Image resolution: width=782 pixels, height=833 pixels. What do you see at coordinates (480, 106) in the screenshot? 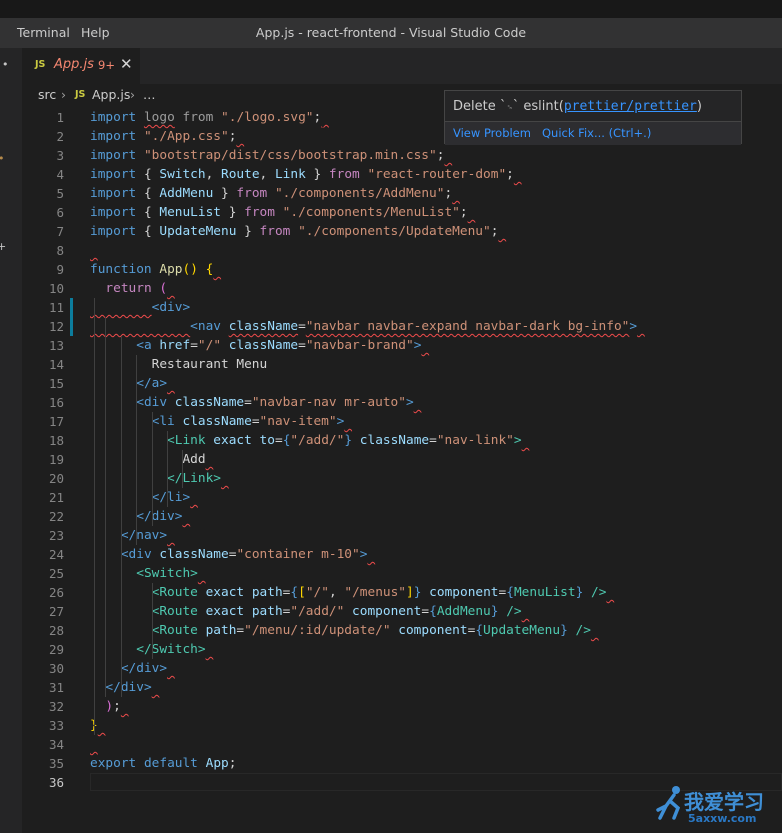
I see `hover-message-prefix: Delete `` at bounding box center [480, 106].